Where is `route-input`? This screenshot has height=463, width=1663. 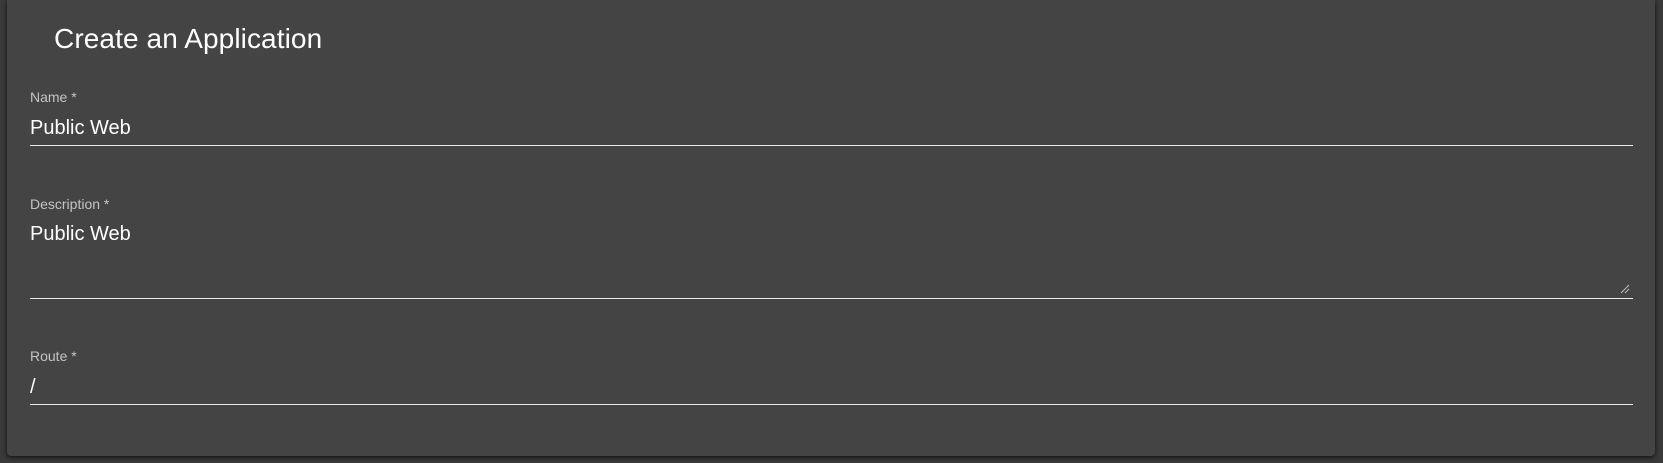
route-input is located at coordinates (831, 387).